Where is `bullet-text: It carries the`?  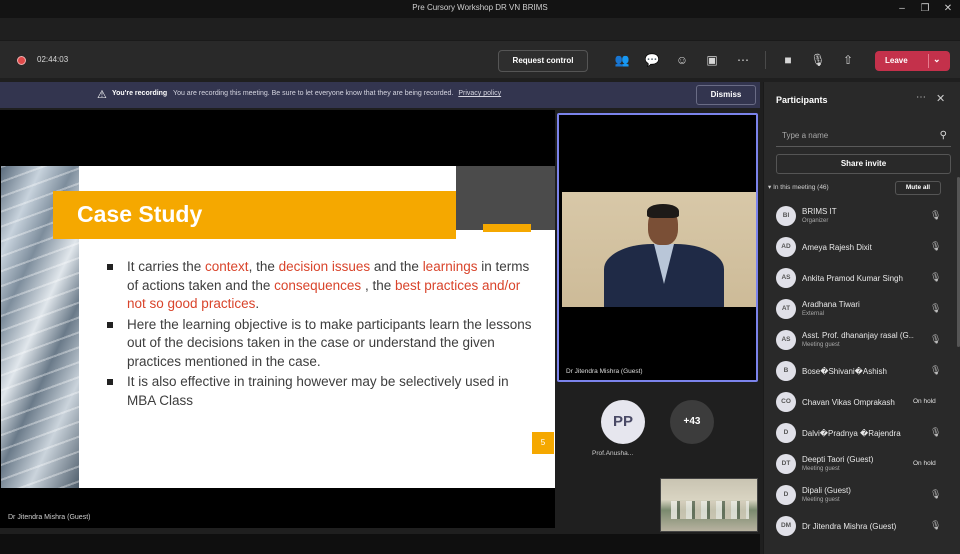
bullet-text: It carries the is located at coordinates (166, 266).